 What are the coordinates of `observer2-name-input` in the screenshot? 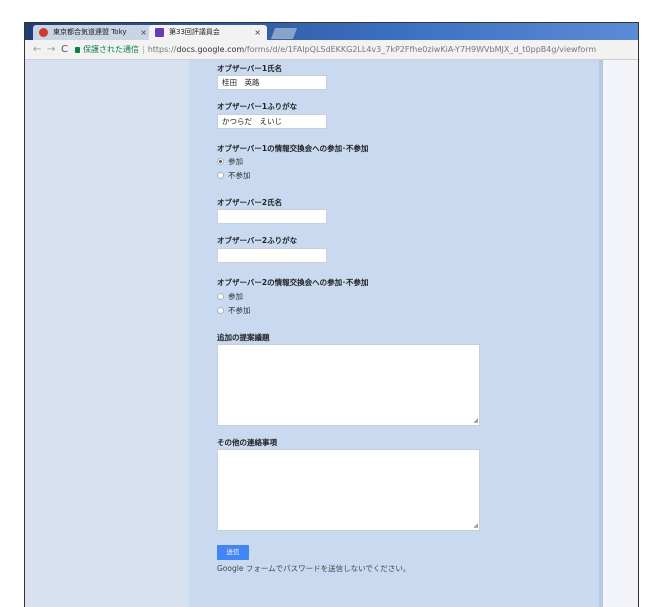 It's located at (272, 216).